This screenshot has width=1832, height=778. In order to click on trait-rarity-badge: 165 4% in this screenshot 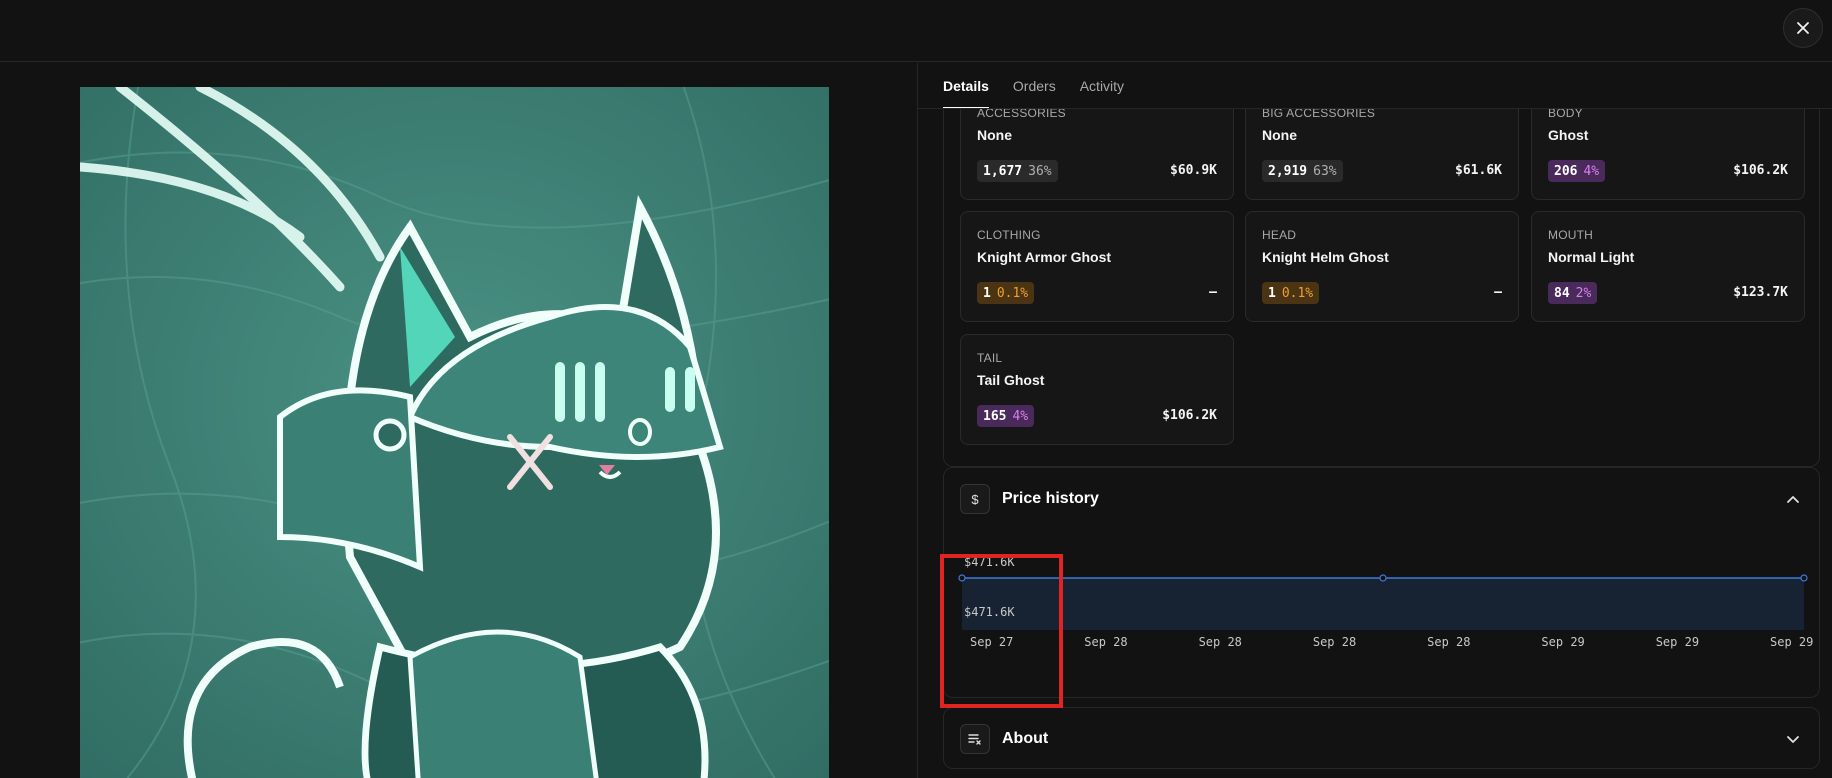, I will do `click(1006, 416)`.